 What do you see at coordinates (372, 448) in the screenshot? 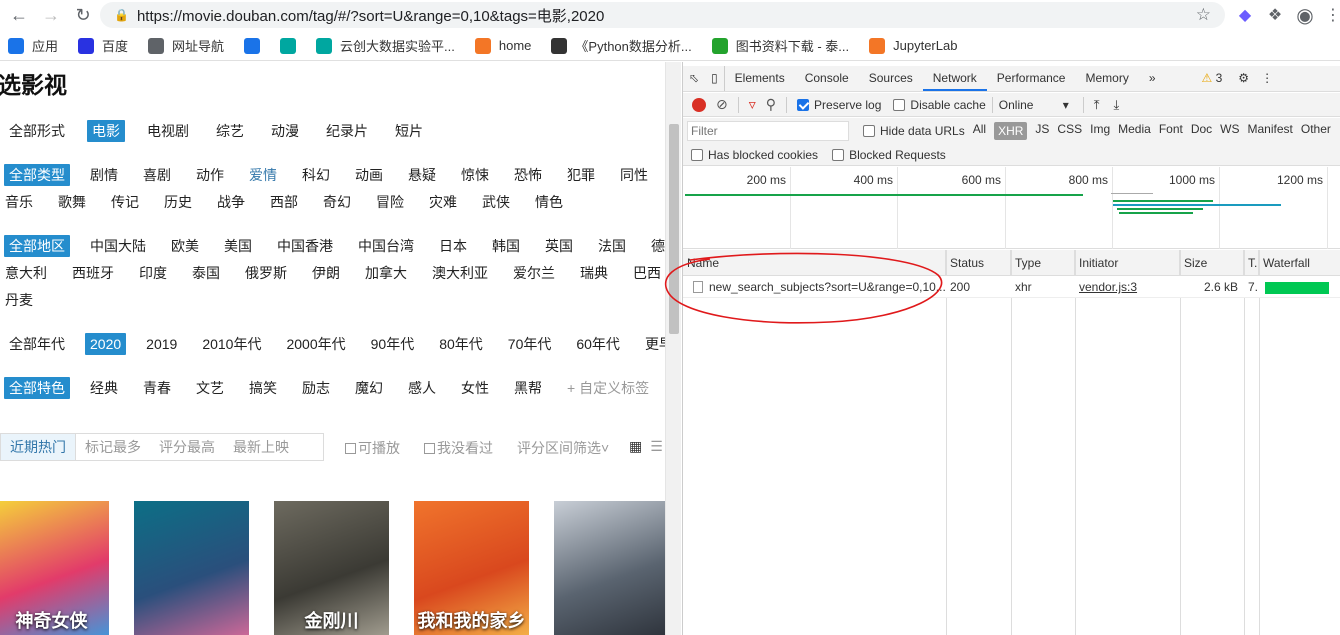
I see `filter-option: 可播放` at bounding box center [372, 448].